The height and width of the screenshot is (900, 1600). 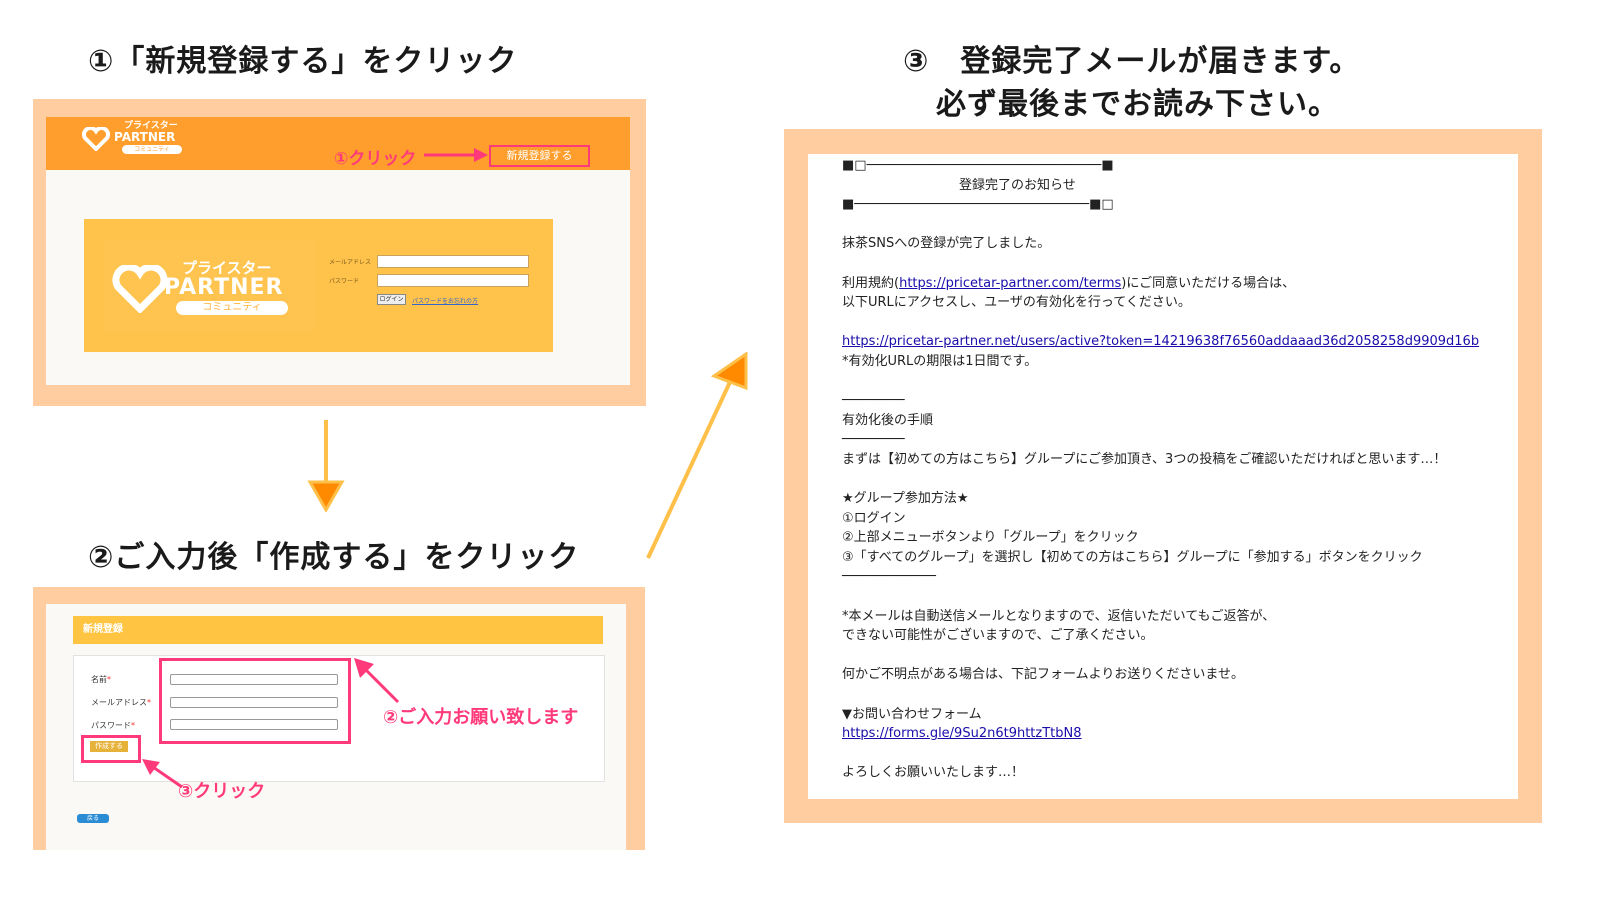 I want to click on terms-link: https://pricetar-partner.com/terms, so click(x=1010, y=283).